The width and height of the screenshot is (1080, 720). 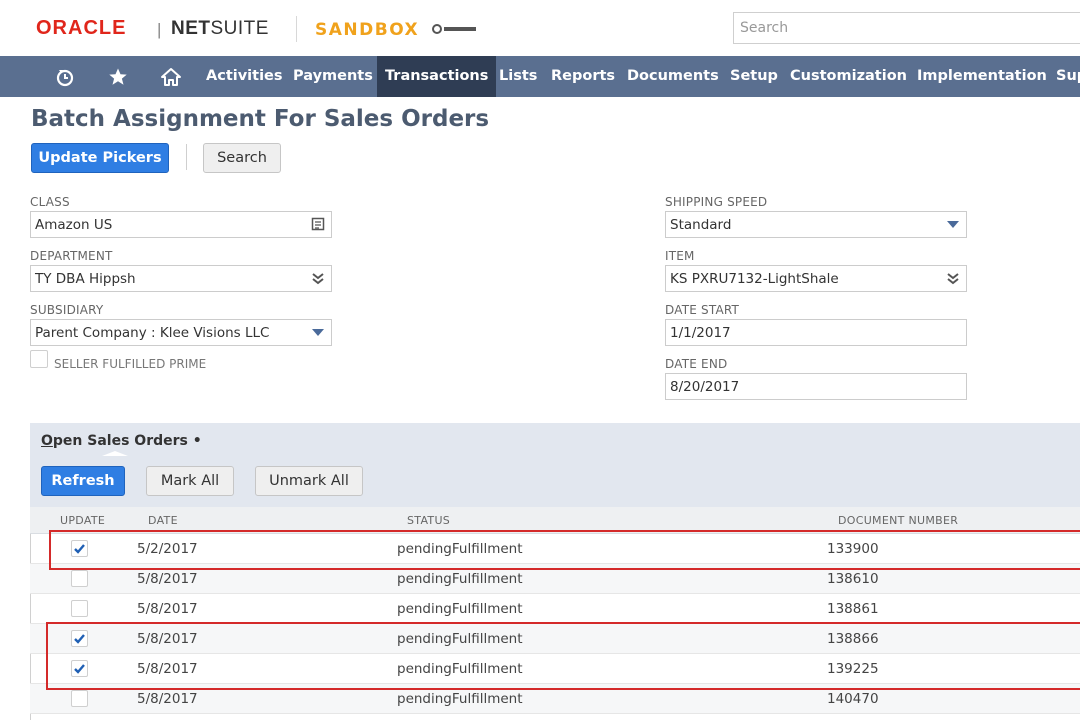 I want to click on nav-transactions: Transactions, so click(x=437, y=76).